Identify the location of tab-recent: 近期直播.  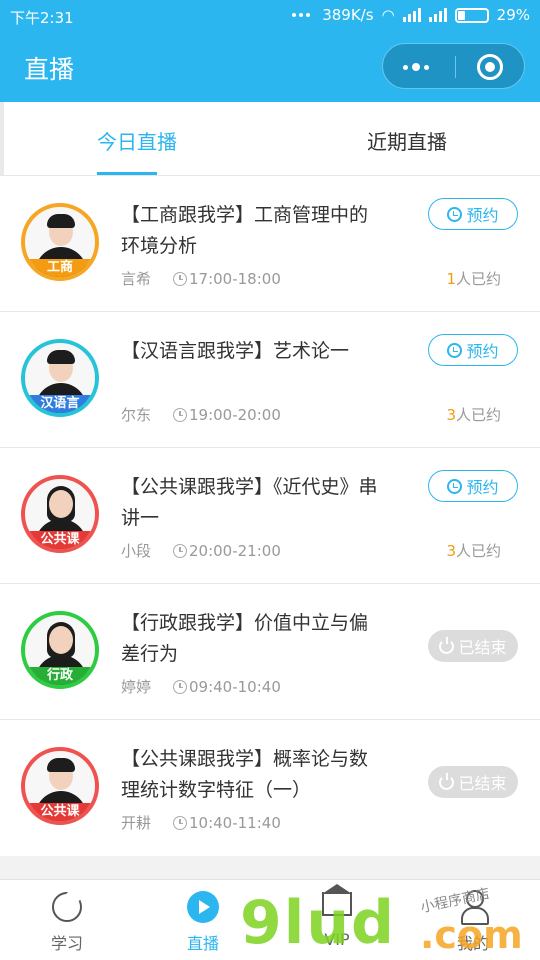
(407, 140).